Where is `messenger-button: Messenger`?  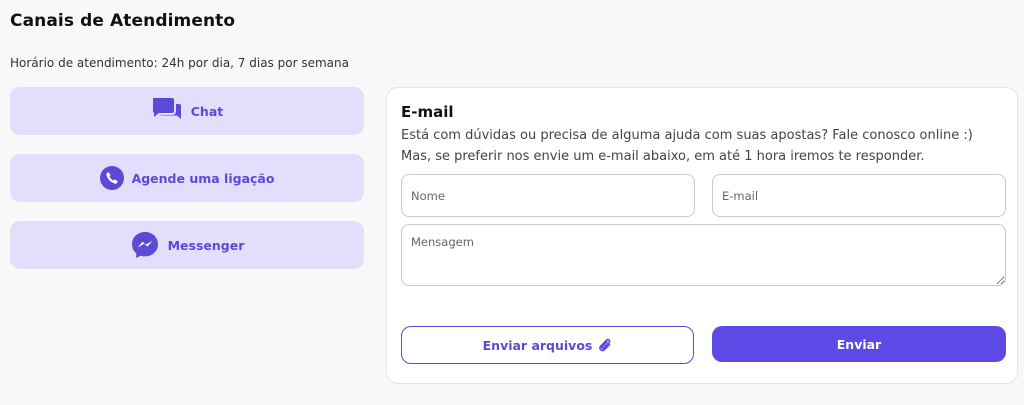
messenger-button: Messenger is located at coordinates (187, 245).